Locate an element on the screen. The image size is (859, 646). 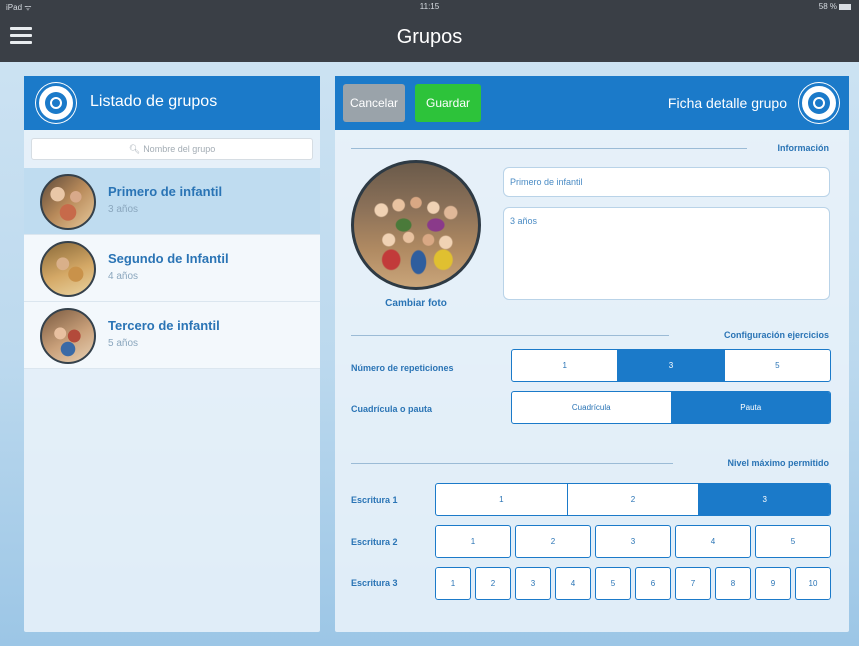
repetitions-option-1: 1 is located at coordinates (565, 365).